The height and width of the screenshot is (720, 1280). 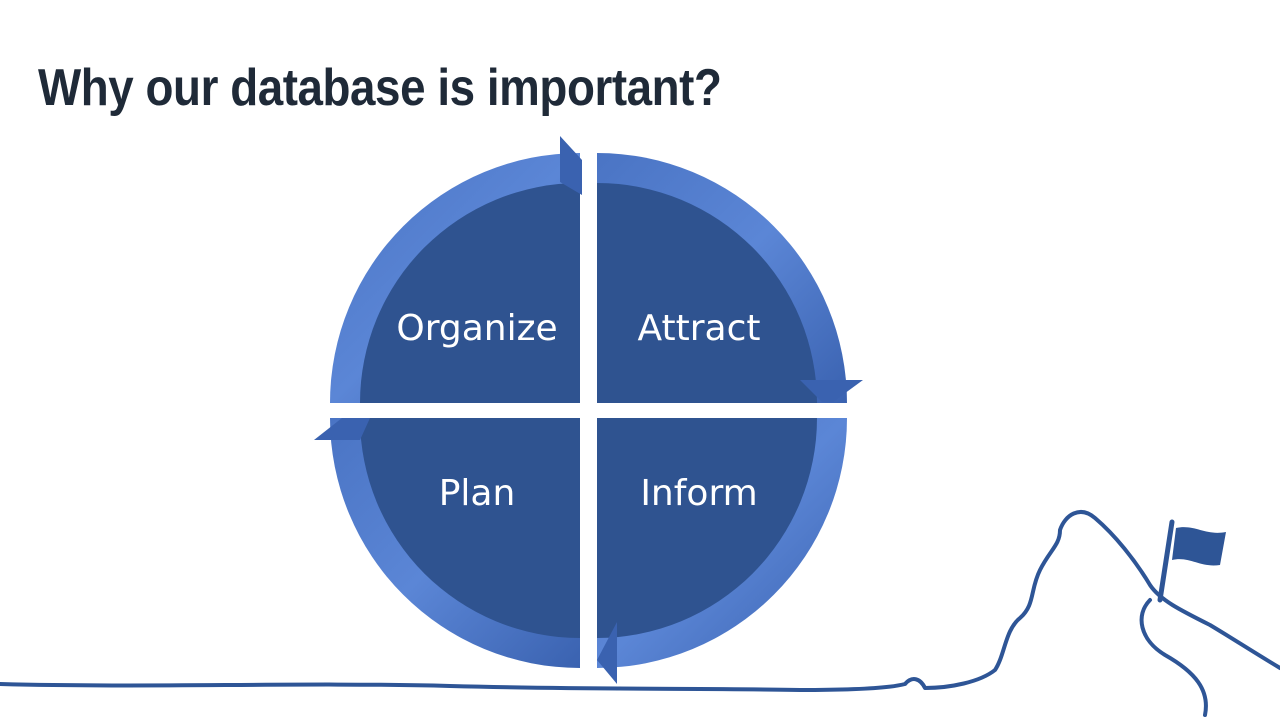 I want to click on quadrant-attract: Attract, so click(x=730, y=278).